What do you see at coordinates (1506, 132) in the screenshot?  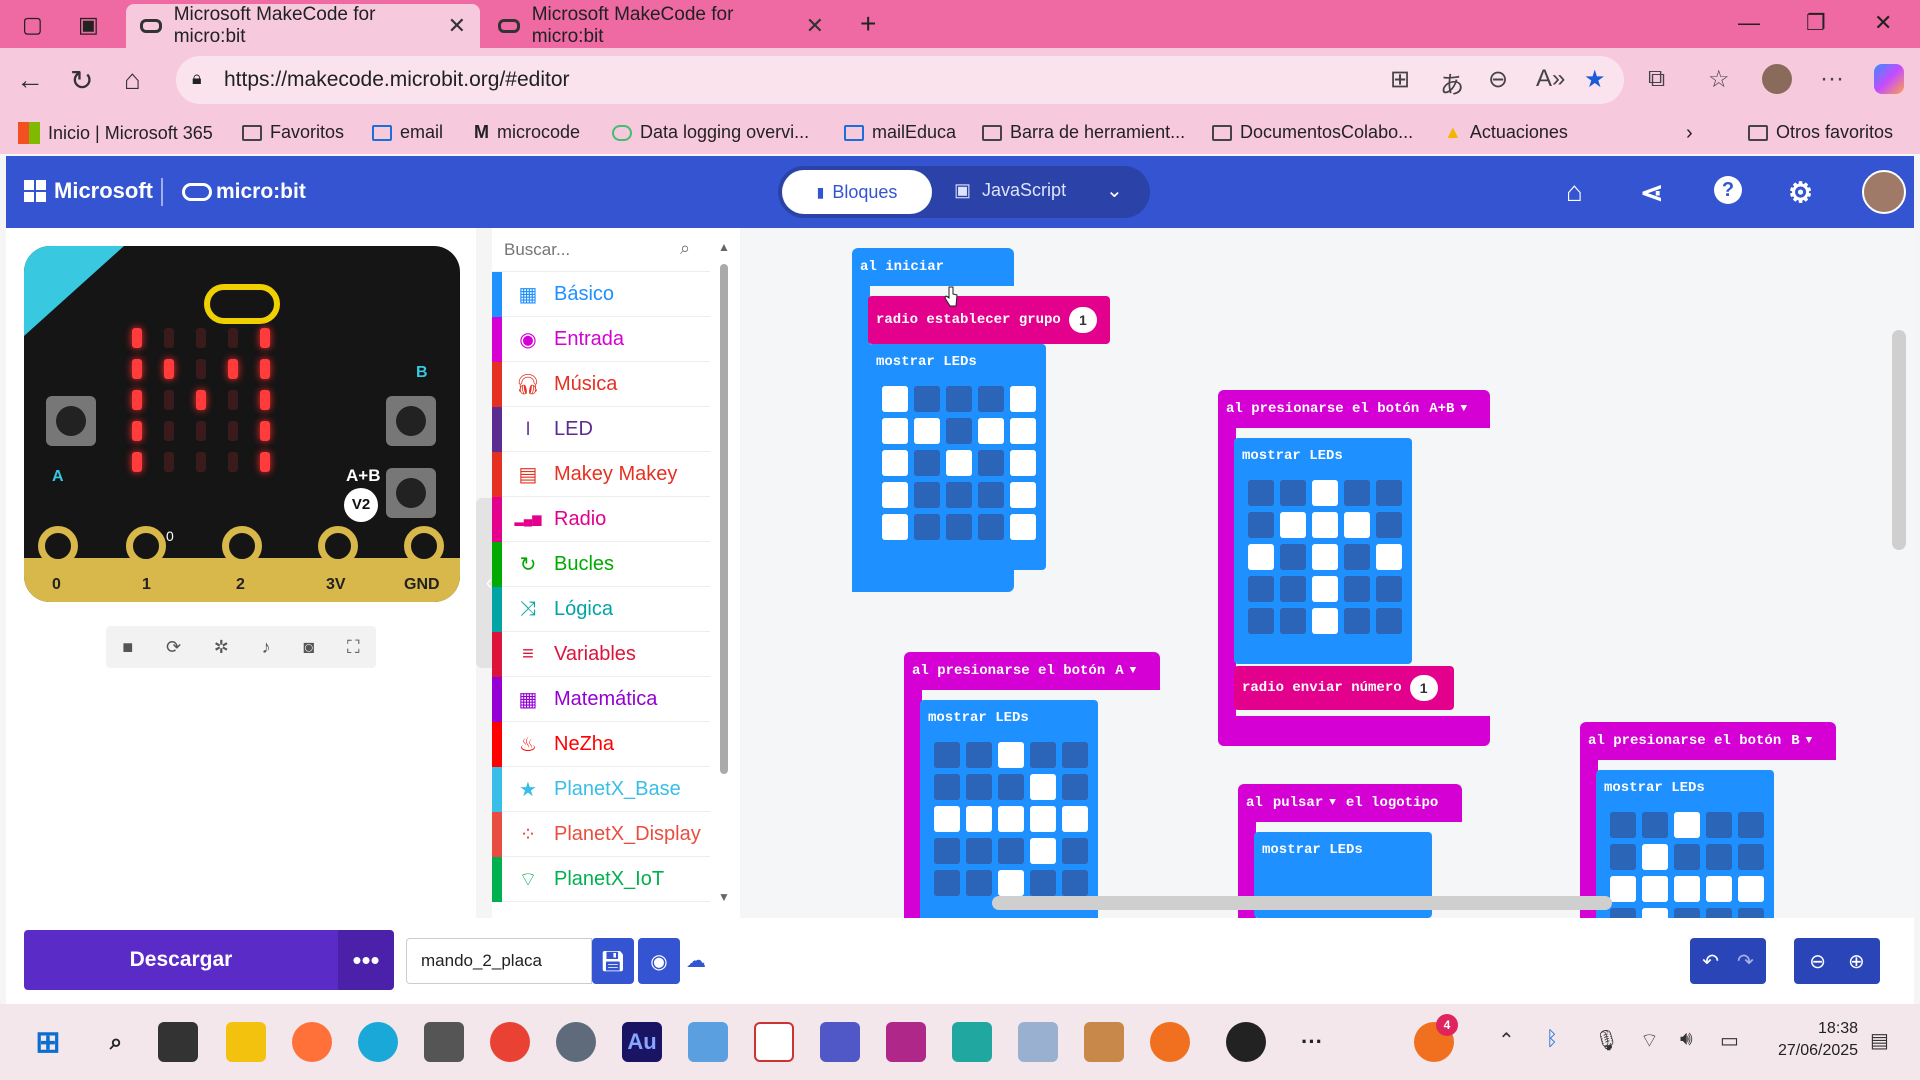 I see `favorite-item: ▲ Actuaciones` at bounding box center [1506, 132].